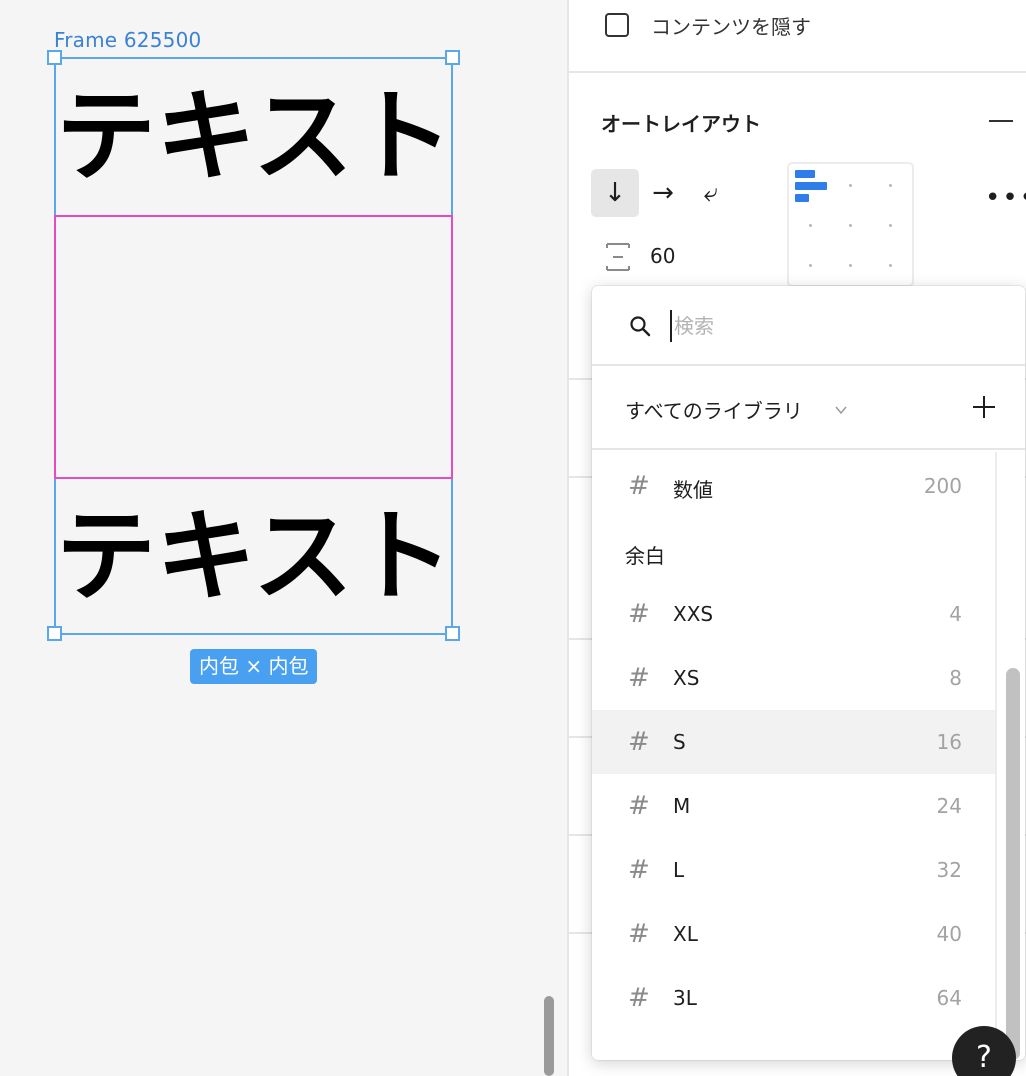 The height and width of the screenshot is (1076, 1026). Describe the element at coordinates (955, 678) in the screenshot. I see `variable-value: 8` at that location.